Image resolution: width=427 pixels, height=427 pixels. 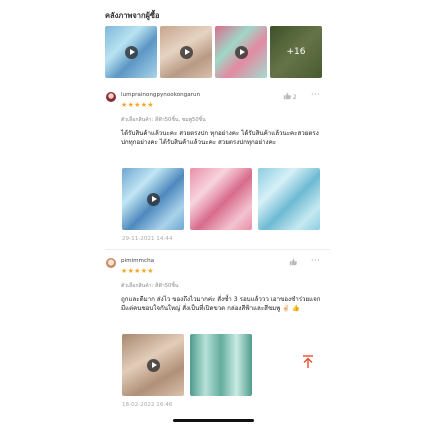 I want to click on review-date: 29-11-2021 14:44, so click(x=147, y=239).